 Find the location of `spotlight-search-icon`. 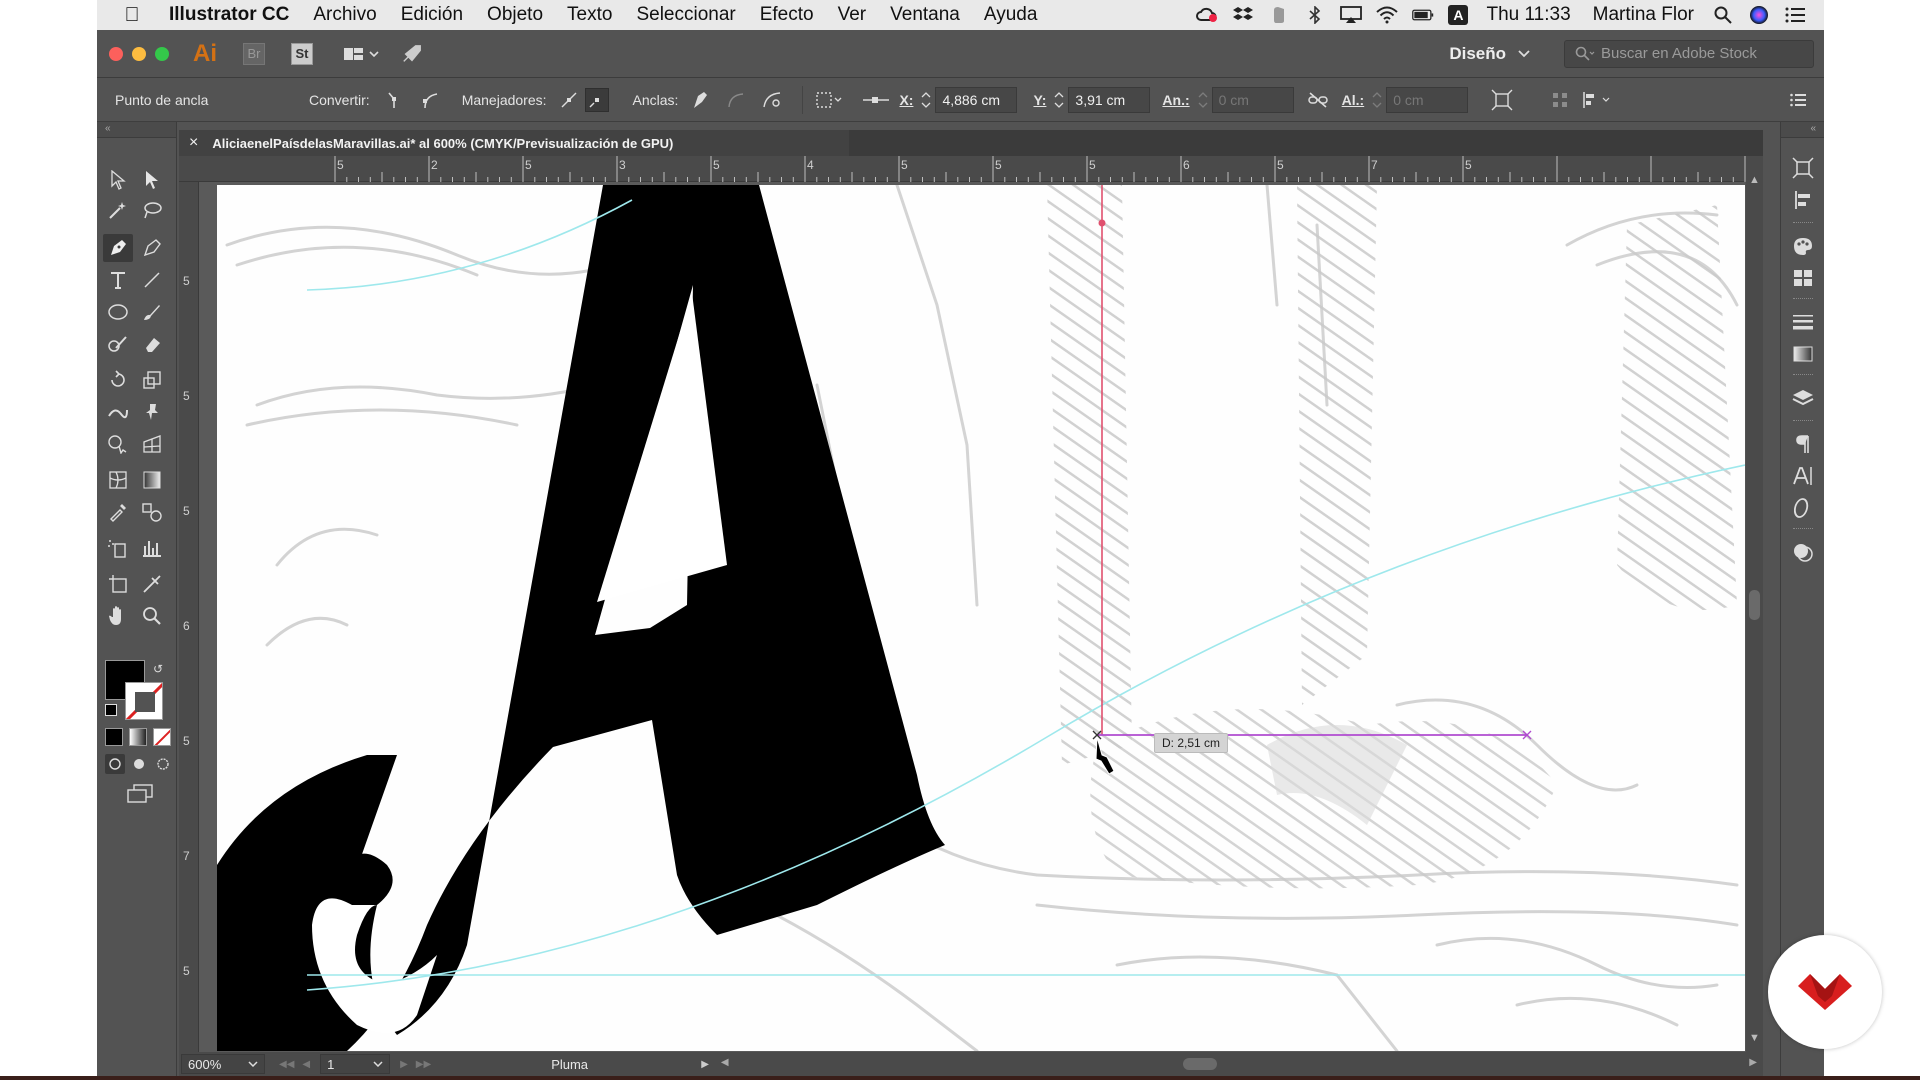

spotlight-search-icon is located at coordinates (1723, 15).